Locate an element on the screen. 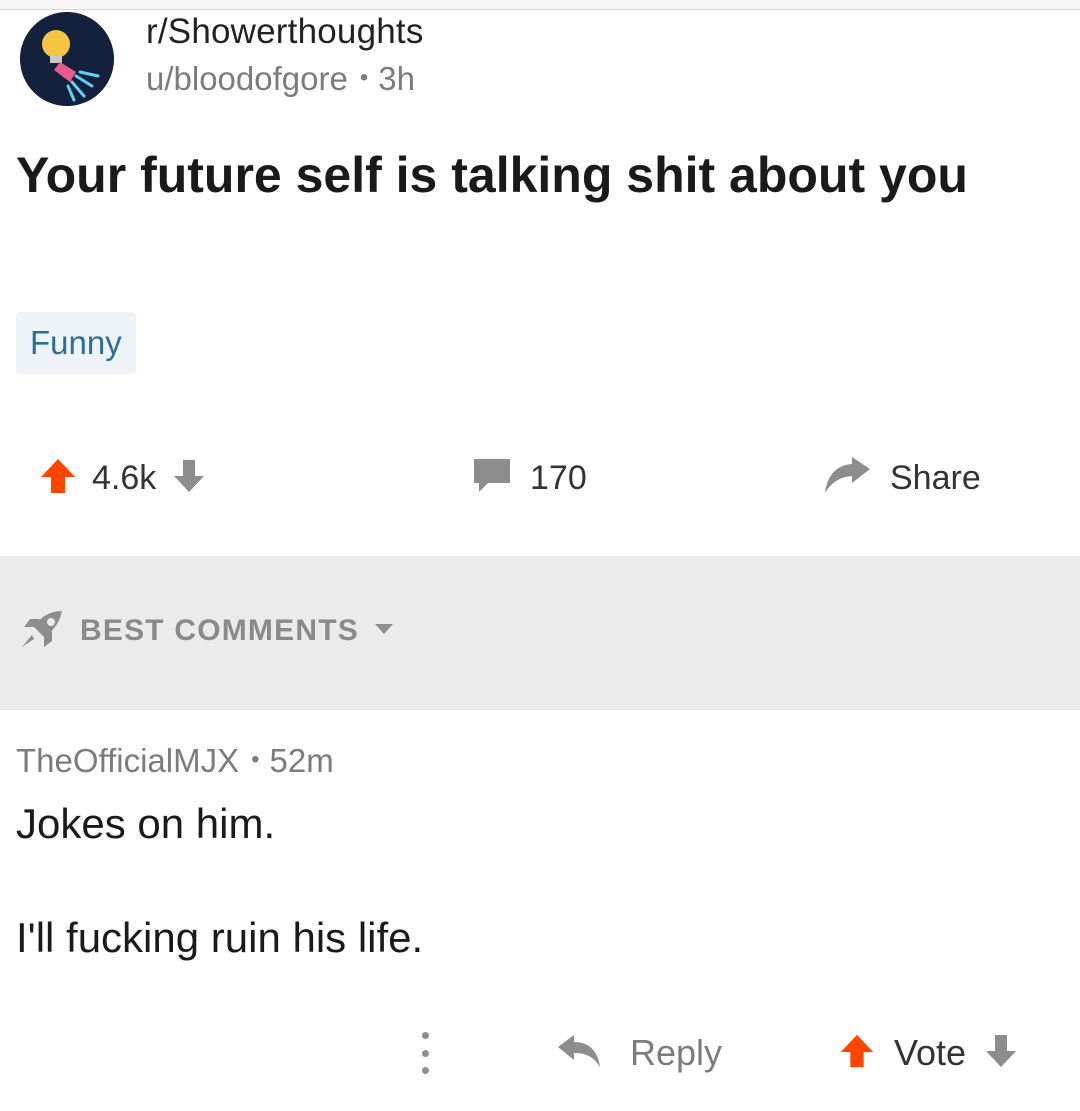 This screenshot has height=1111, width=1080. subreddit-avatar-icon is located at coordinates (67, 59).